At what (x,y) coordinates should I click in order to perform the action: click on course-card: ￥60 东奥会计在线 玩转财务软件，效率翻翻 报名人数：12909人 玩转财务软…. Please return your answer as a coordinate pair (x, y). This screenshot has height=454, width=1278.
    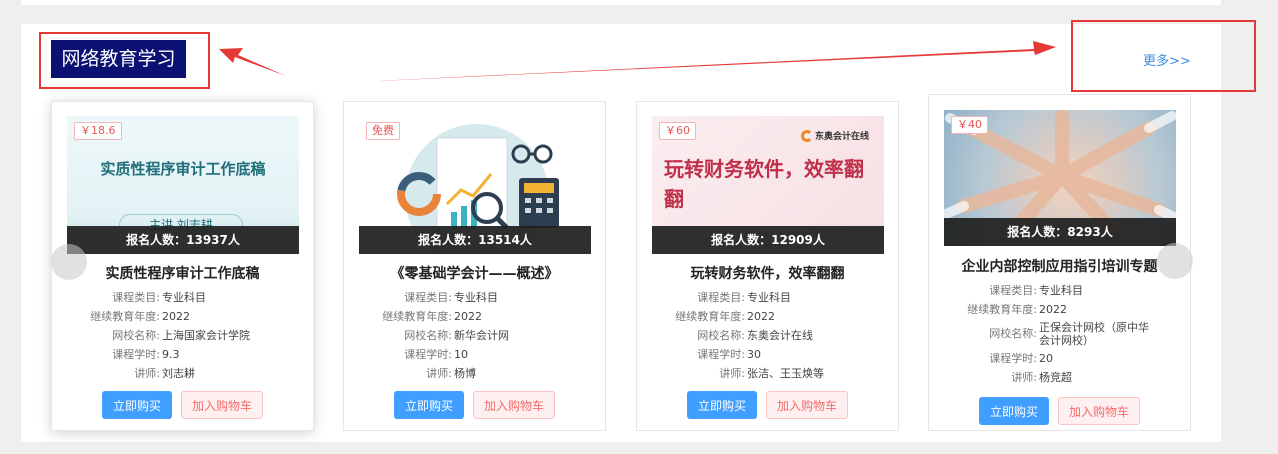
    Looking at the image, I should click on (767, 266).